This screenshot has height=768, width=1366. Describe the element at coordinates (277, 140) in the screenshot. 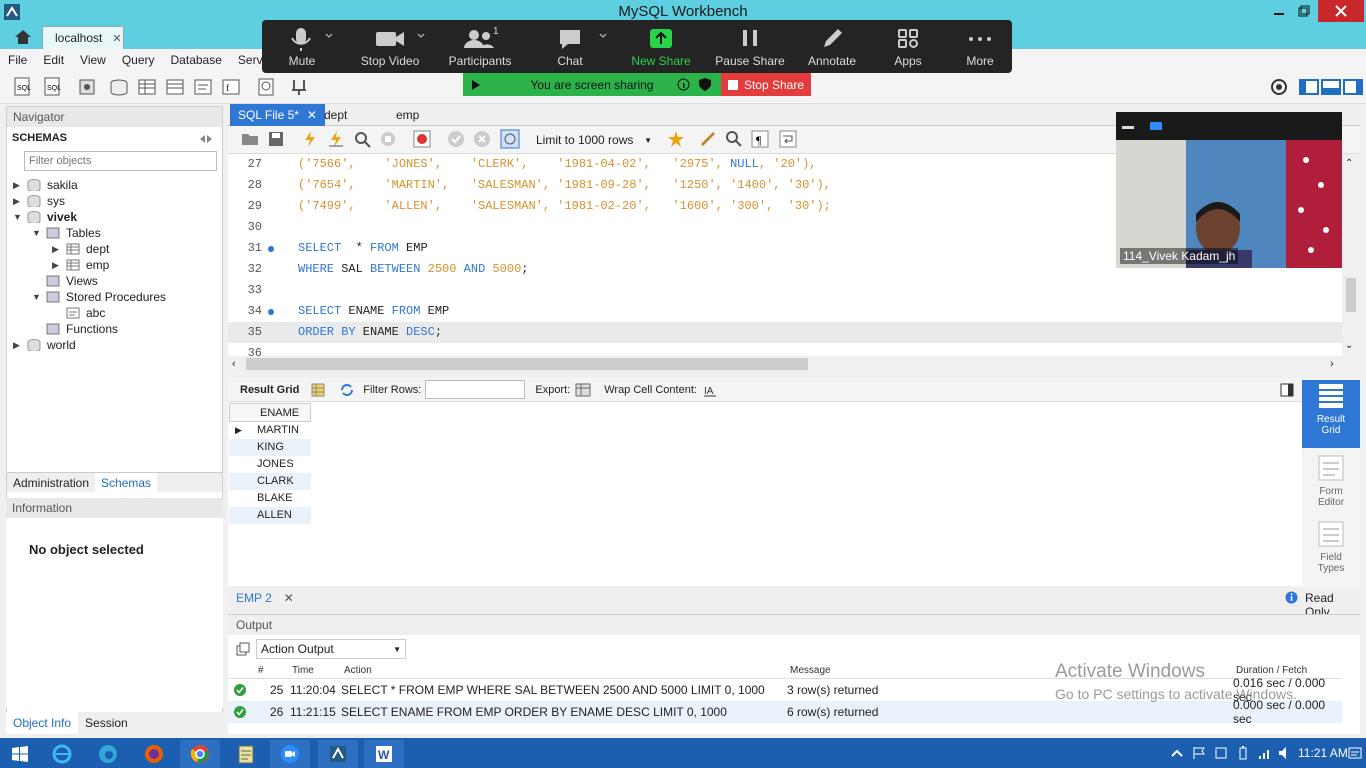

I see `save-icon` at that location.